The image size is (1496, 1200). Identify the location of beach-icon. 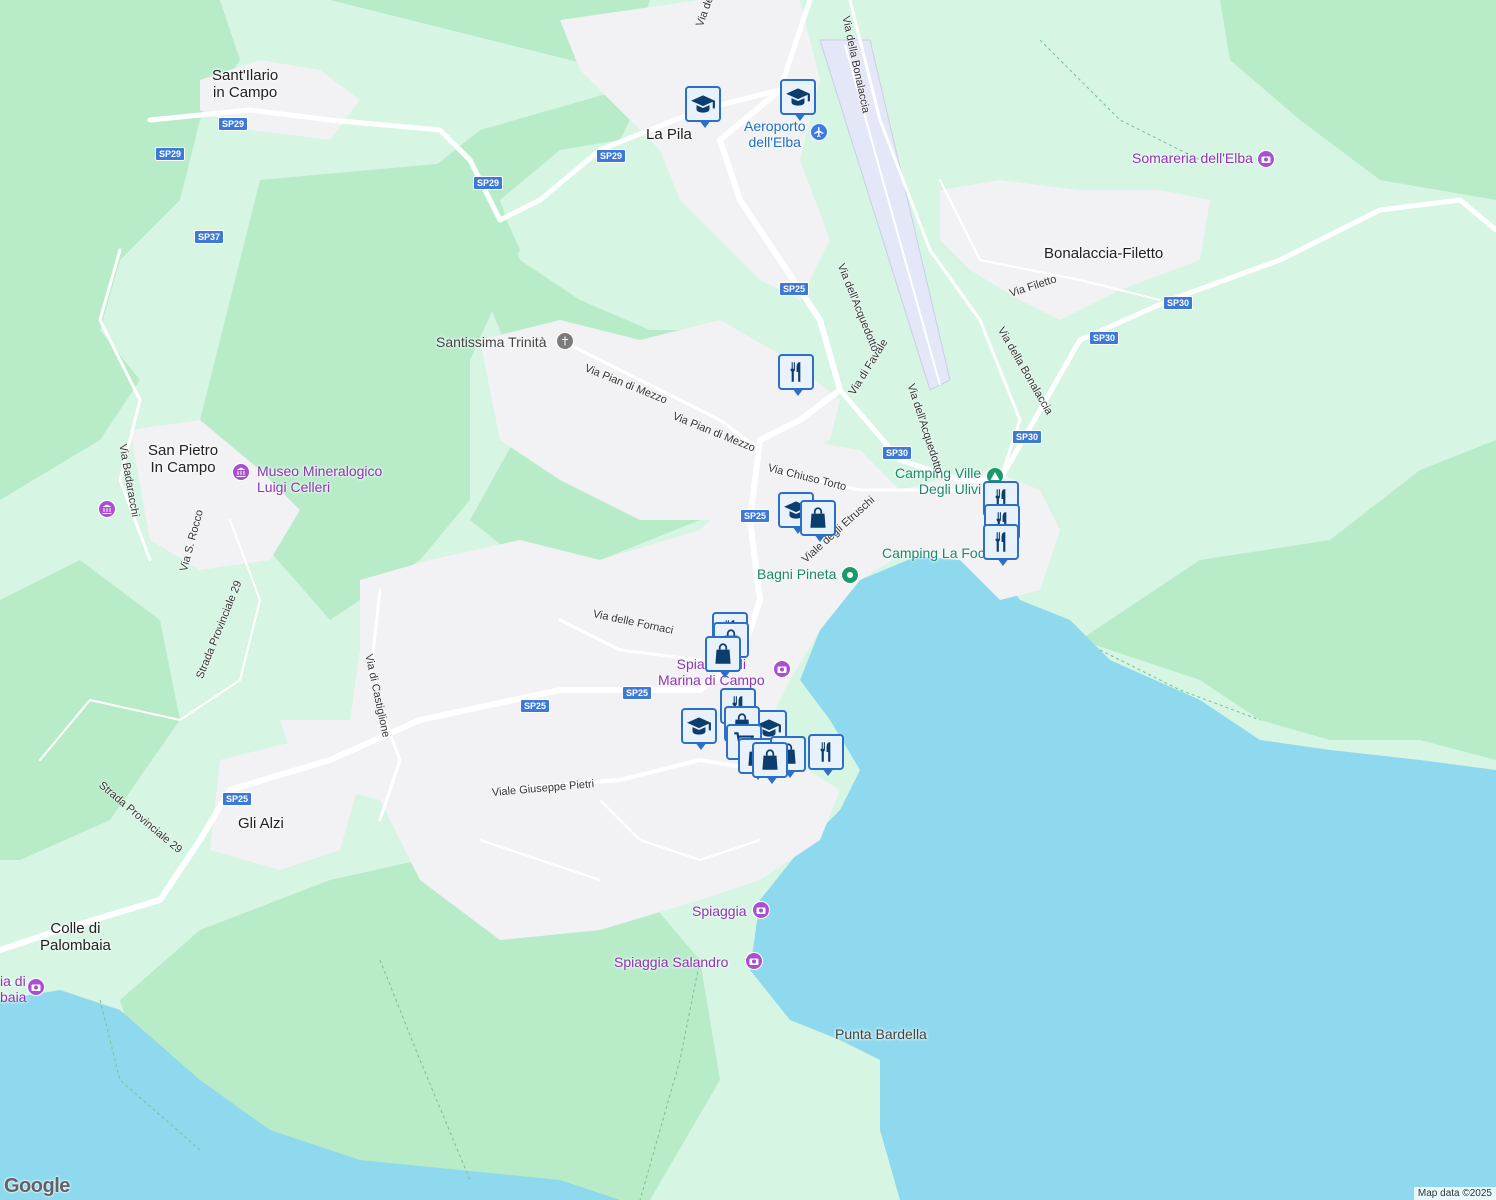
(850, 575).